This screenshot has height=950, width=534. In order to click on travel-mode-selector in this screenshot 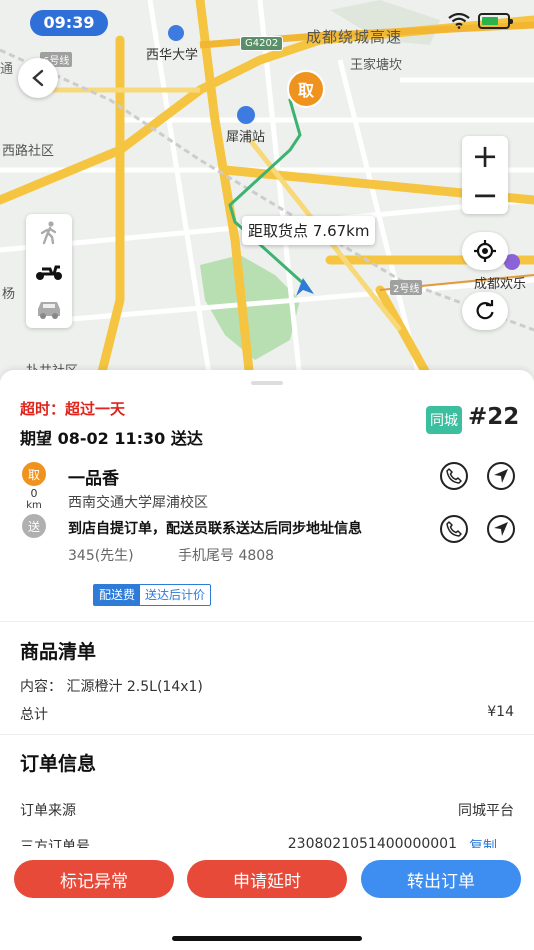, I will do `click(49, 271)`.